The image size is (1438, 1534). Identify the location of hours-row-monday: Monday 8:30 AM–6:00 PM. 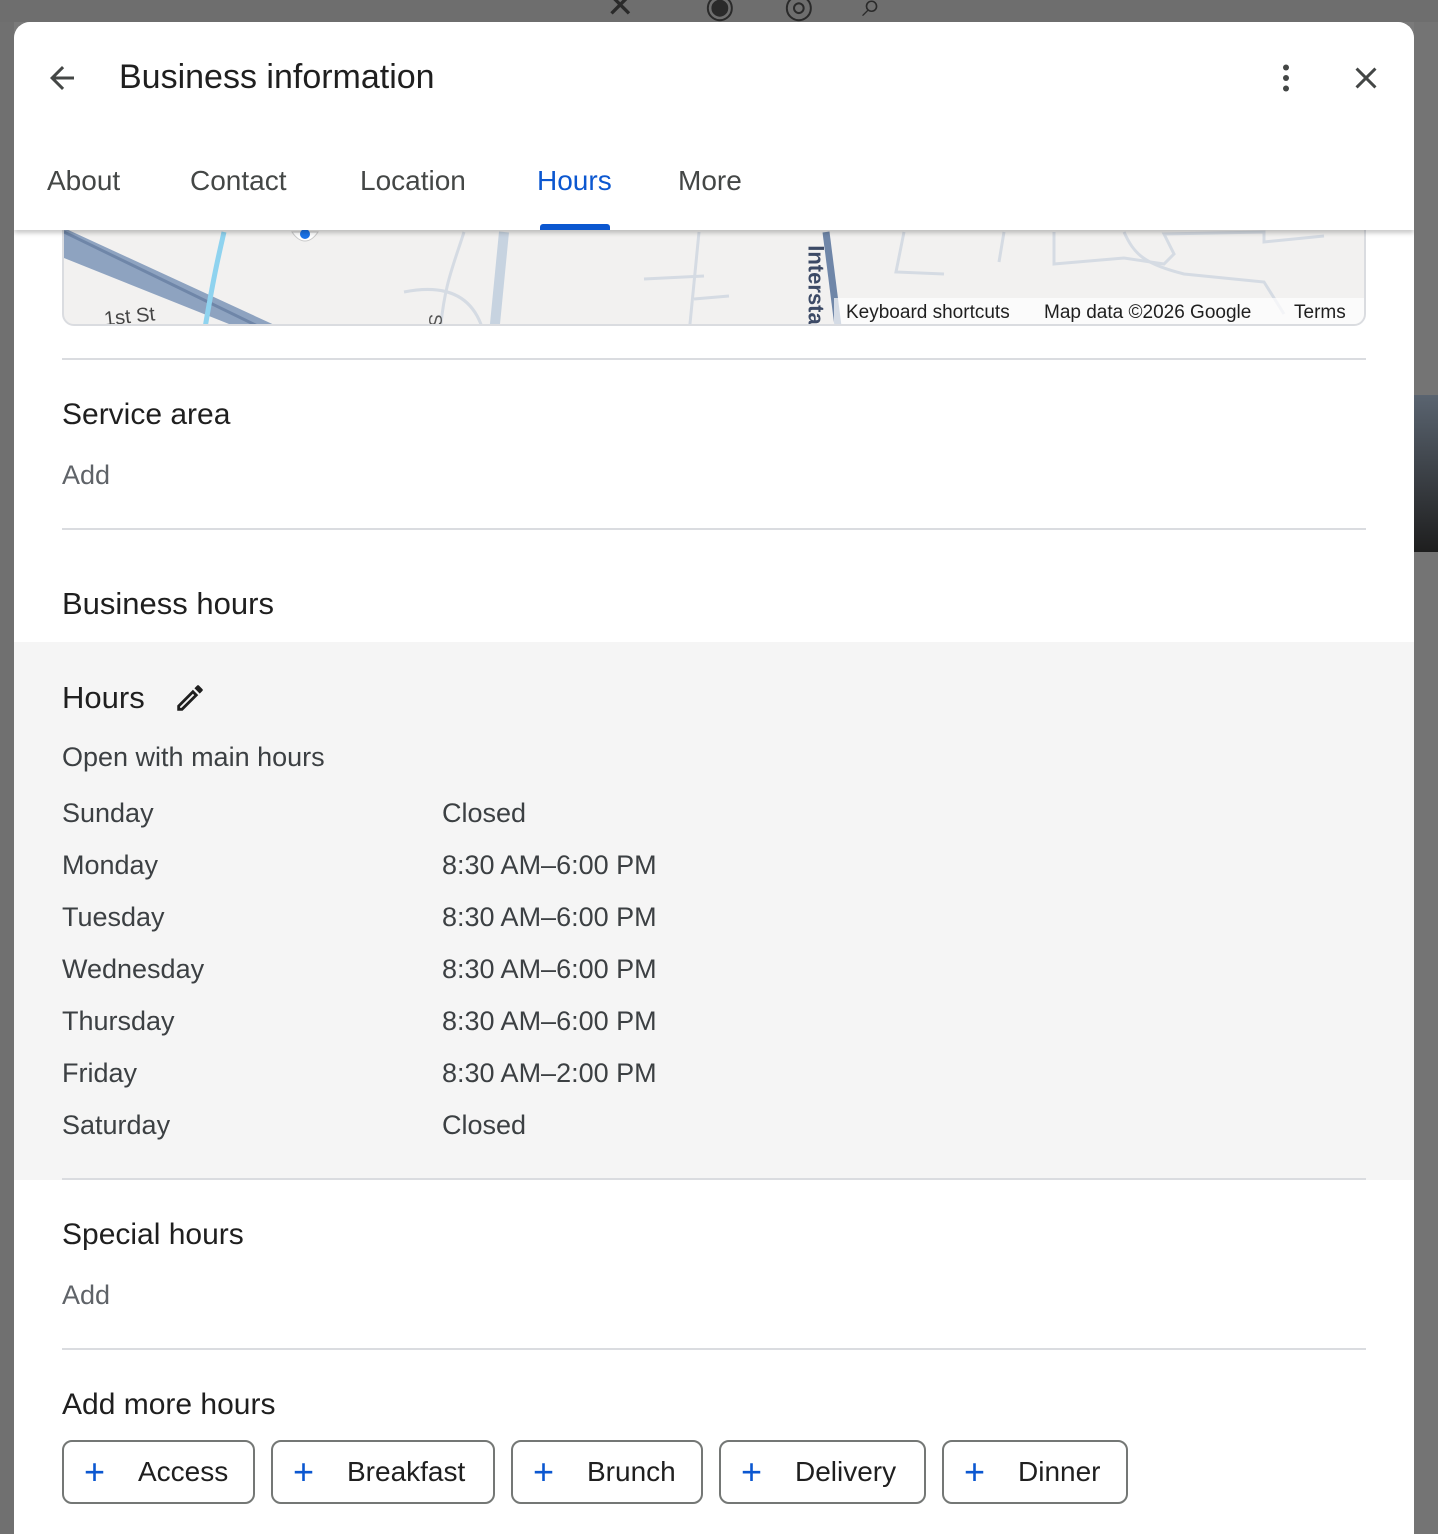
(412, 870).